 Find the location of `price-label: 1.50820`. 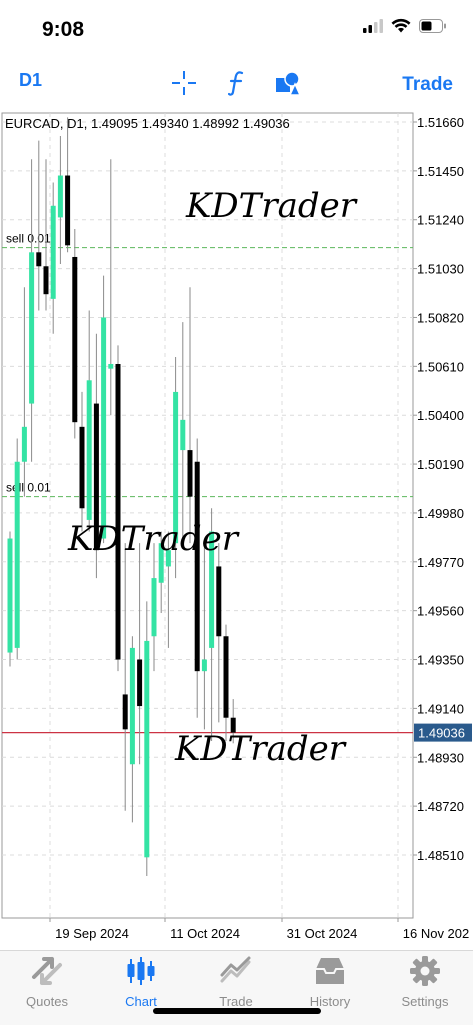

price-label: 1.50820 is located at coordinates (440, 317).